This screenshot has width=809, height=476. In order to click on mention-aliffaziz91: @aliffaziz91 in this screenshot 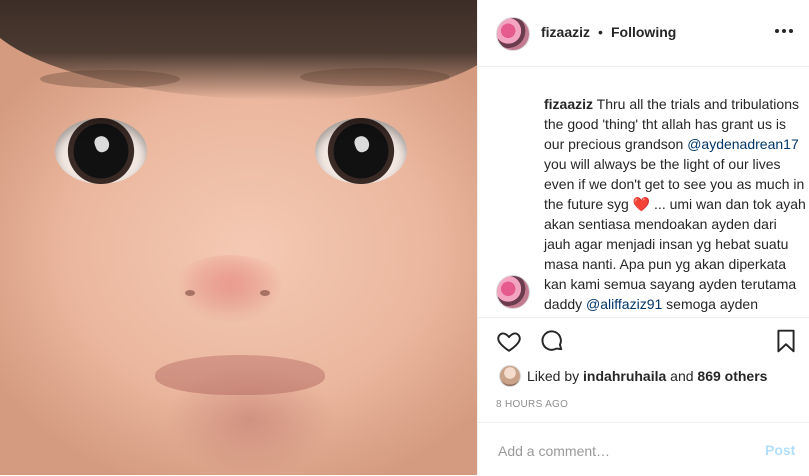, I will do `click(624, 304)`.